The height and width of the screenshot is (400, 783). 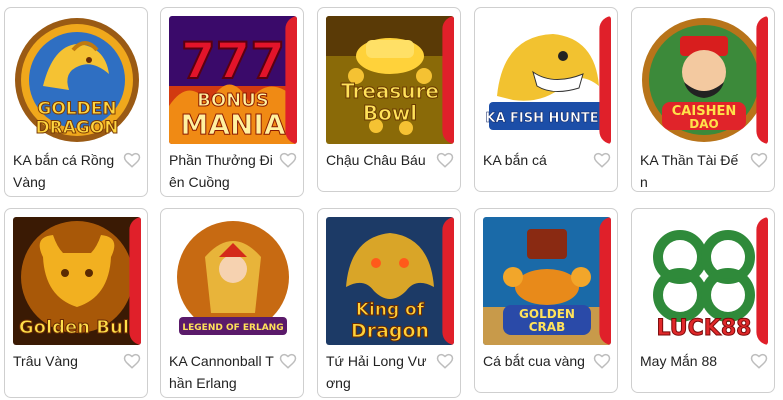 I want to click on game-title: Cá bắt cua vàng, so click(x=534, y=361).